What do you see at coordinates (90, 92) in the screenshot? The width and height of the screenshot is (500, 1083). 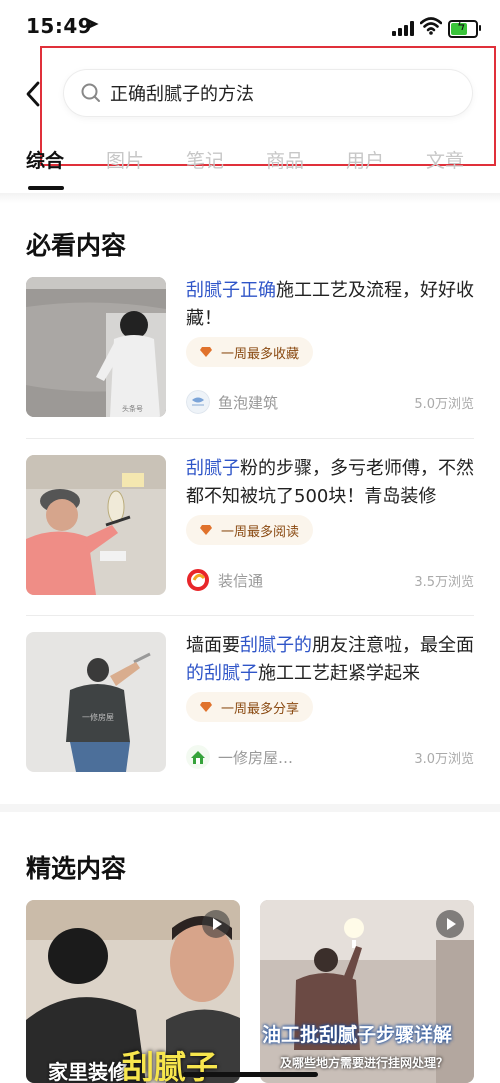 I see `search-icon` at bounding box center [90, 92].